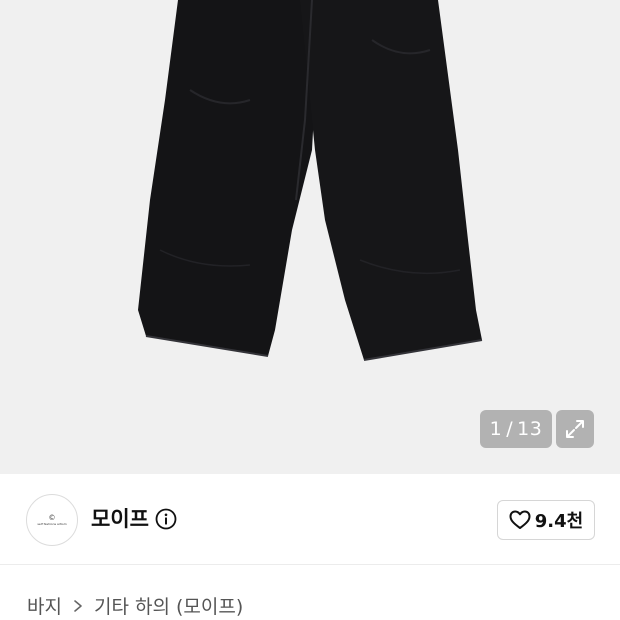 This screenshot has height=620, width=620. What do you see at coordinates (310, 519) in the screenshot?
I see `seller-row: © self fashions artism 모이프 9.4천` at bounding box center [310, 519].